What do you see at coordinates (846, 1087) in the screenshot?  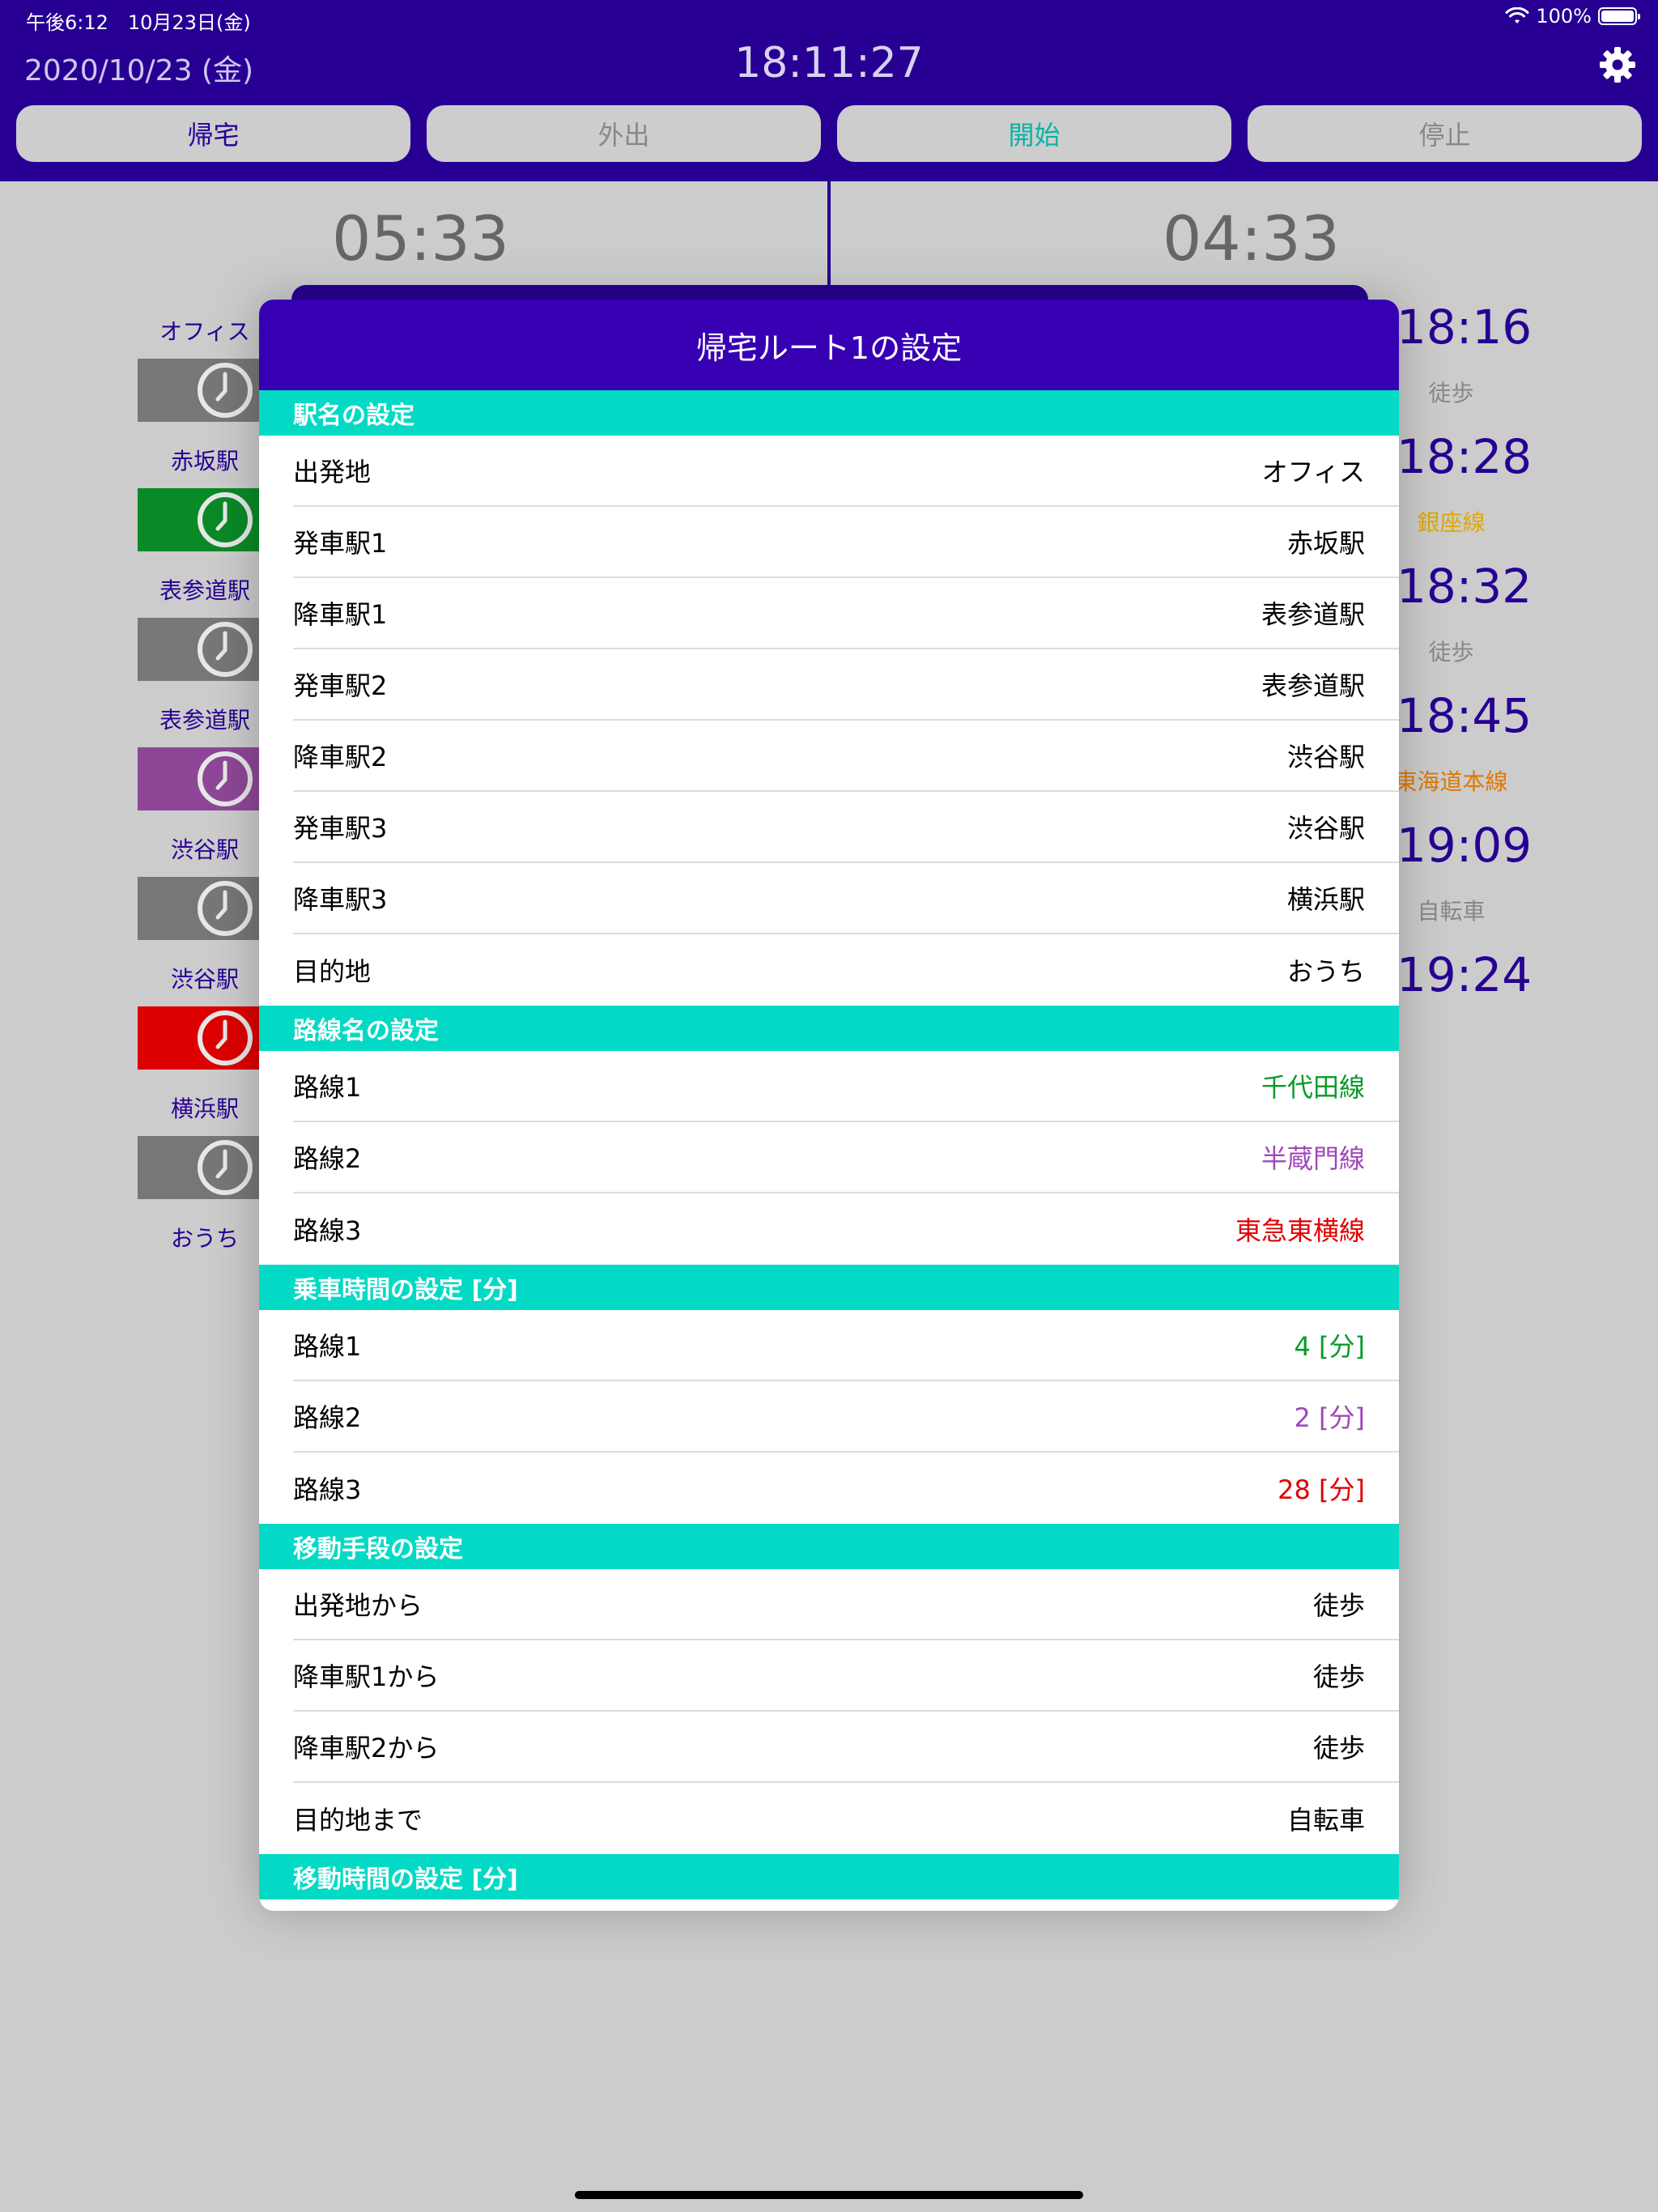 I see `setting-row: 路線1 千代田線` at bounding box center [846, 1087].